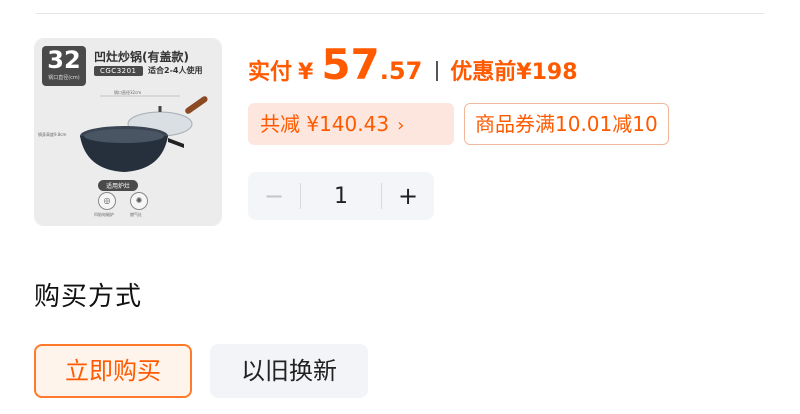 This screenshot has width=800, height=414. Describe the element at coordinates (141, 57) in the screenshot. I see `product-name: 凹灶炒锅(有盖款)` at that location.